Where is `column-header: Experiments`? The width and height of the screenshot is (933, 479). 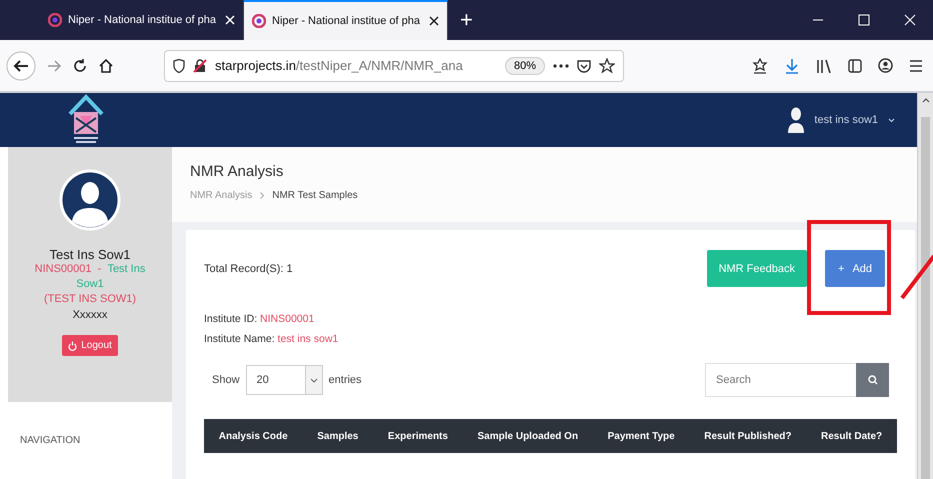 column-header: Experiments is located at coordinates (418, 436).